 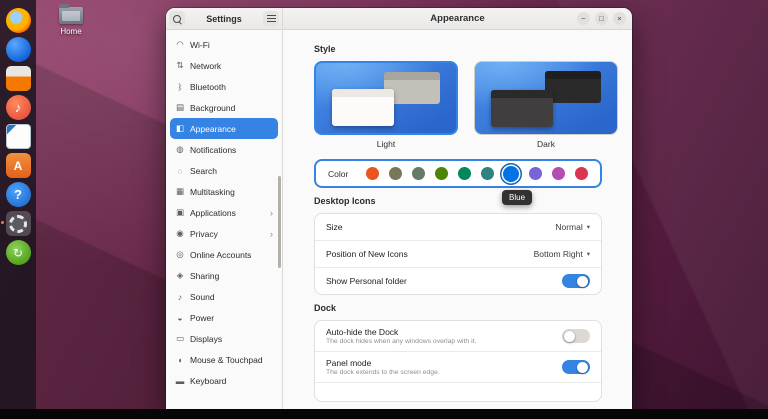 I want to click on page-title: Appearance, so click(x=457, y=18).